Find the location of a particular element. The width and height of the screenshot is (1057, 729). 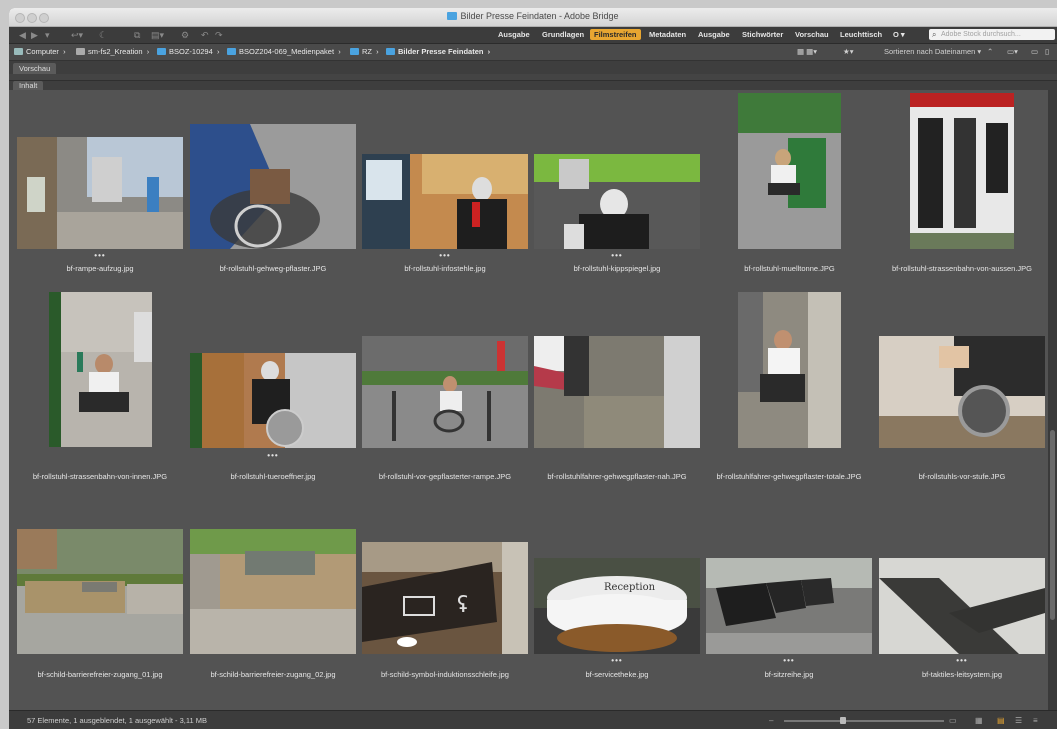

content-scrollbar is located at coordinates (1052, 400).